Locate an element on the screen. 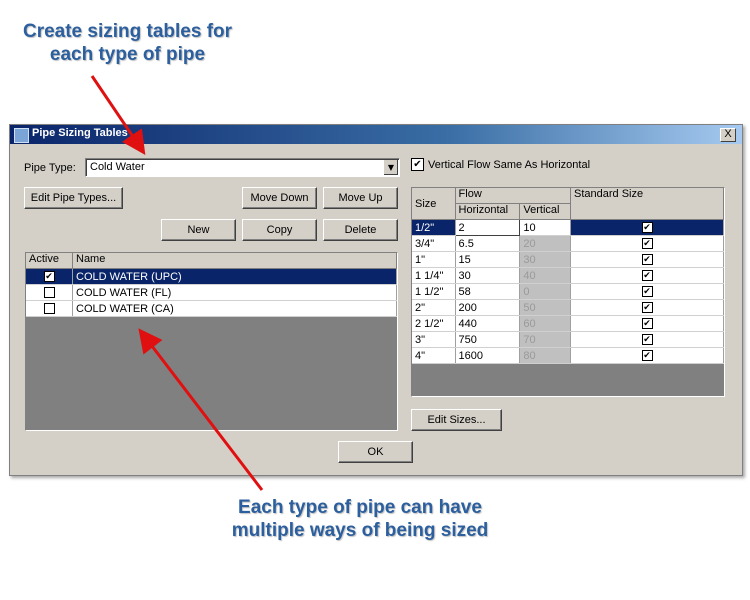 This screenshot has width=750, height=600. size-cell: 3/4" is located at coordinates (434, 243).